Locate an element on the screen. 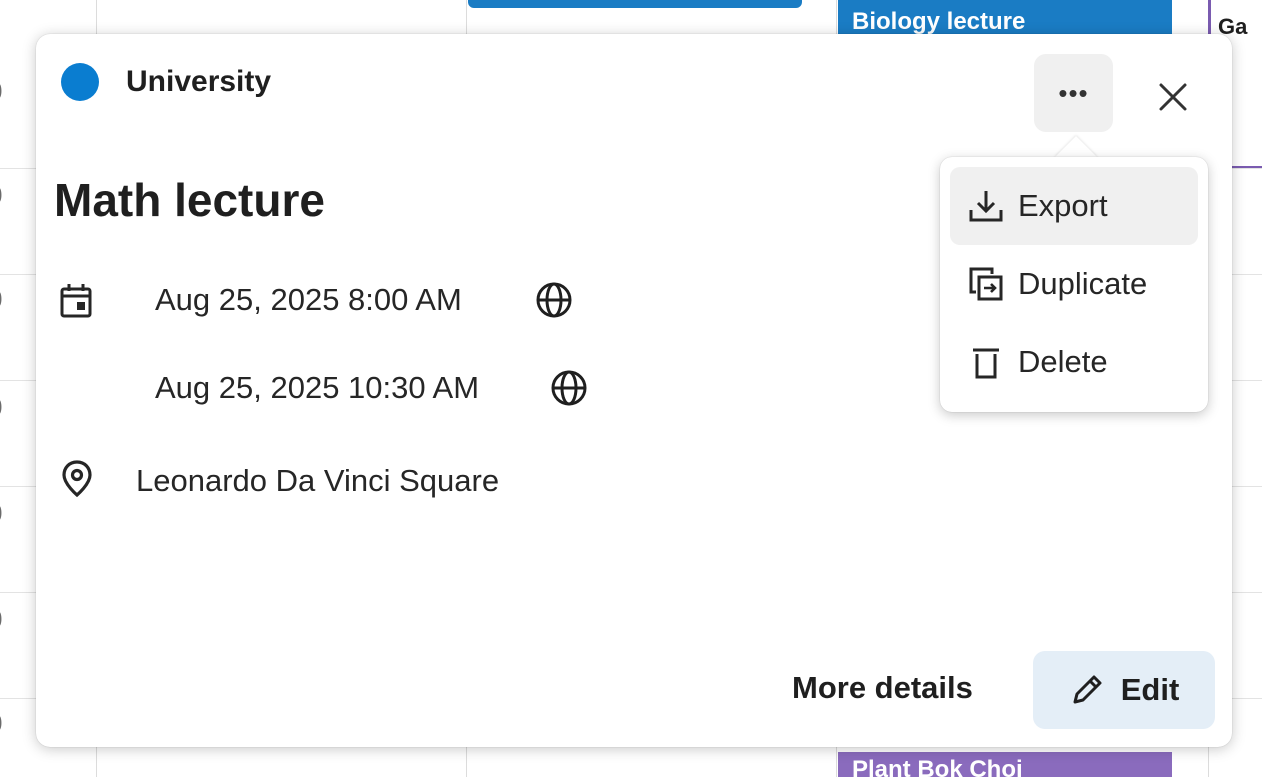 This screenshot has height=777, width=1262. duplicate-icon is located at coordinates (986, 284).